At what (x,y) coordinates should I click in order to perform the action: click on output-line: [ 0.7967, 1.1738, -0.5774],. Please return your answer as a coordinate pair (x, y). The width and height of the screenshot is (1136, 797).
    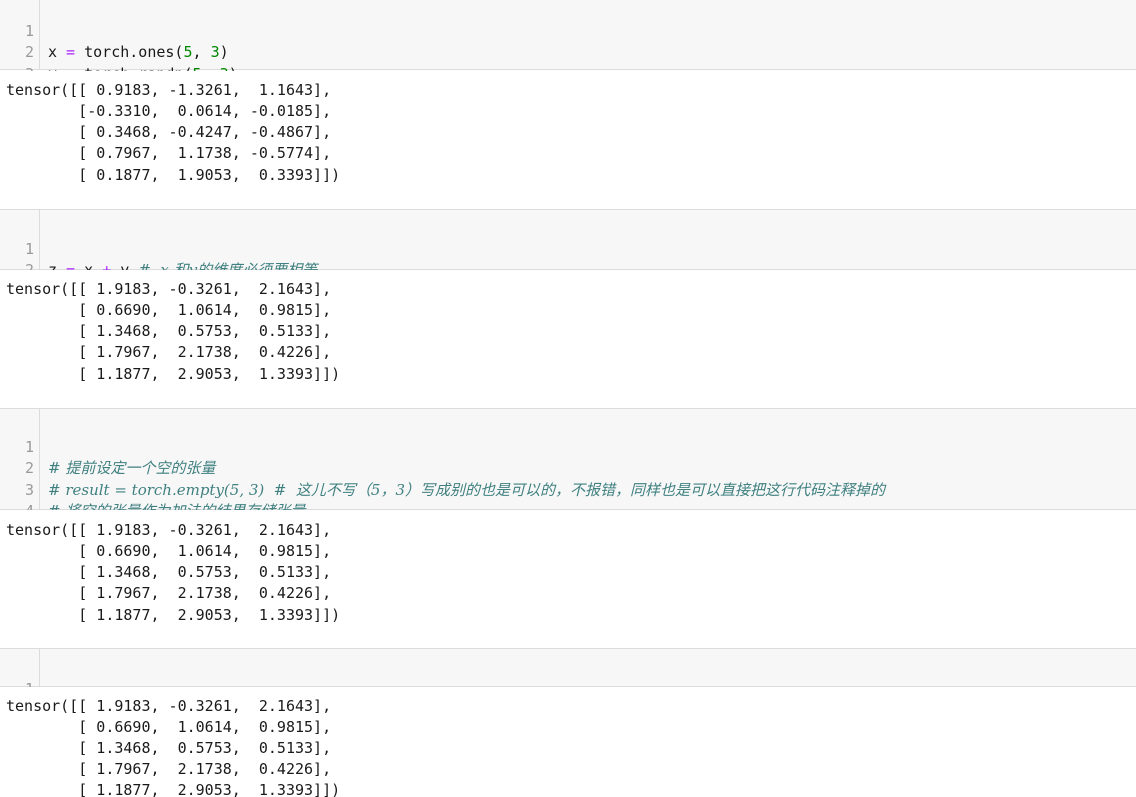
    Looking at the image, I should click on (169, 153).